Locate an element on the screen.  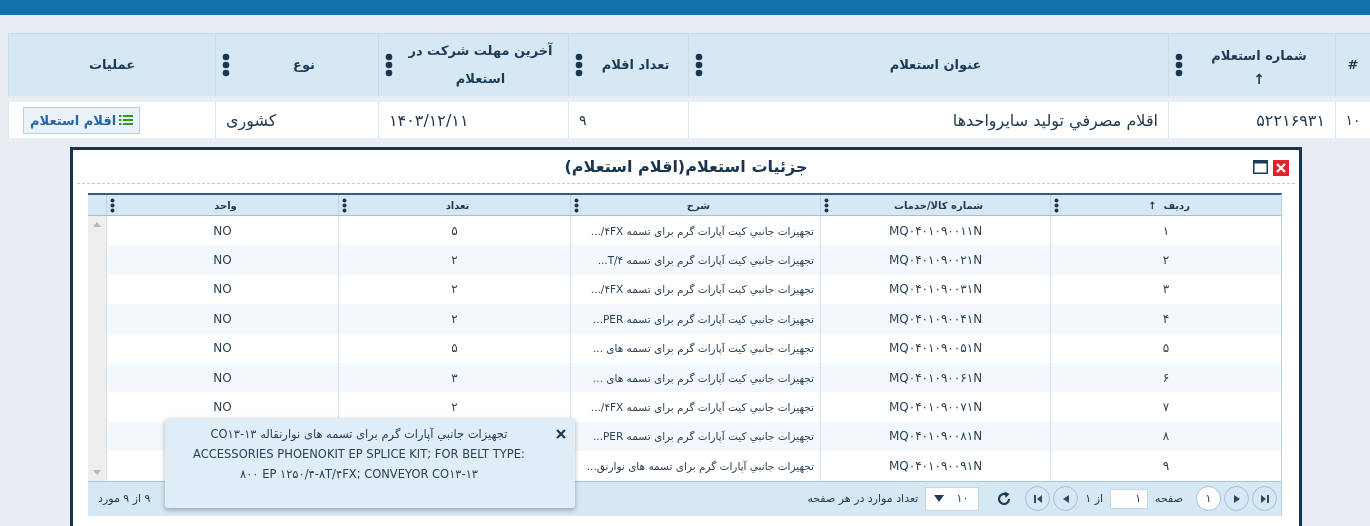
dropdown-arrow-icon is located at coordinates (939, 498).